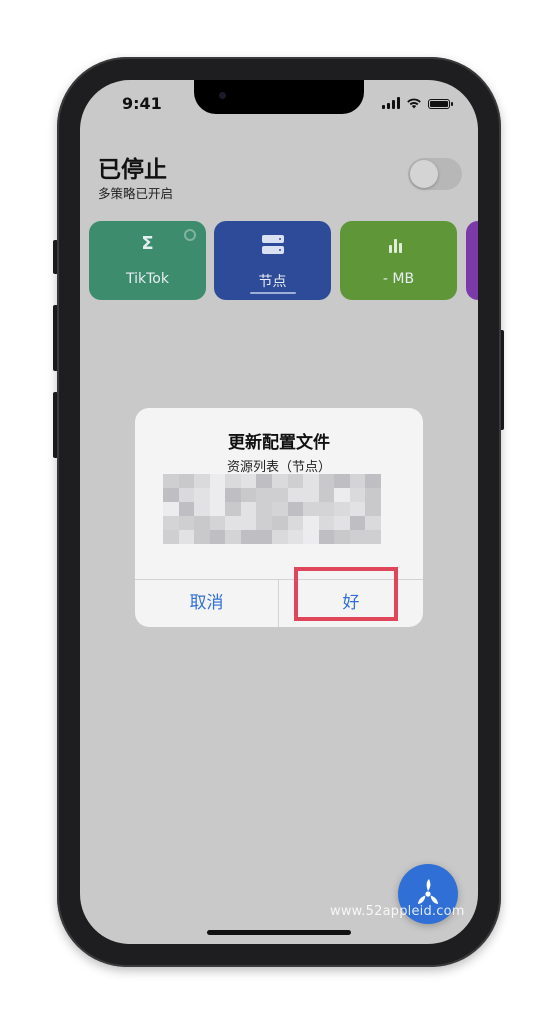 The width and height of the screenshot is (558, 1024). What do you see at coordinates (397, 911) in the screenshot?
I see `watermark: www.52appleid.com` at bounding box center [397, 911].